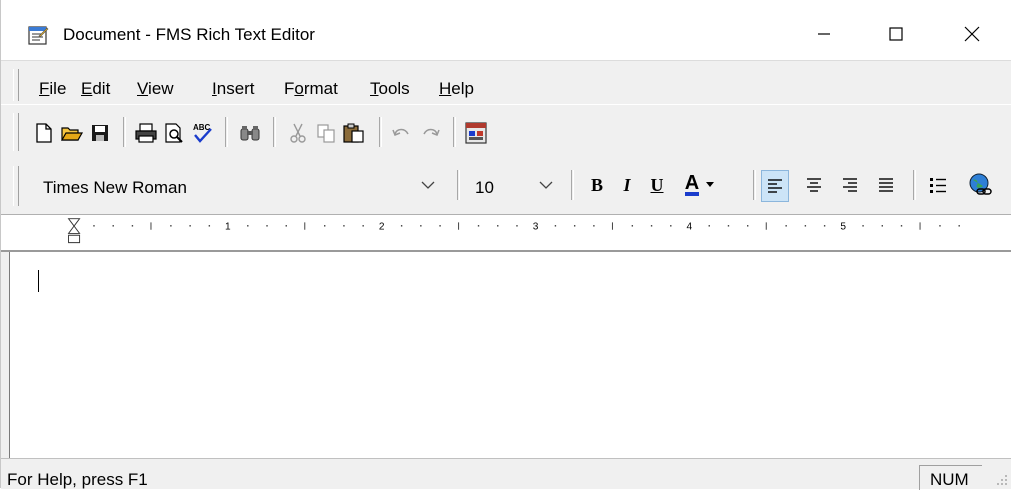 The width and height of the screenshot is (1011, 490). I want to click on find-button, so click(250, 133).